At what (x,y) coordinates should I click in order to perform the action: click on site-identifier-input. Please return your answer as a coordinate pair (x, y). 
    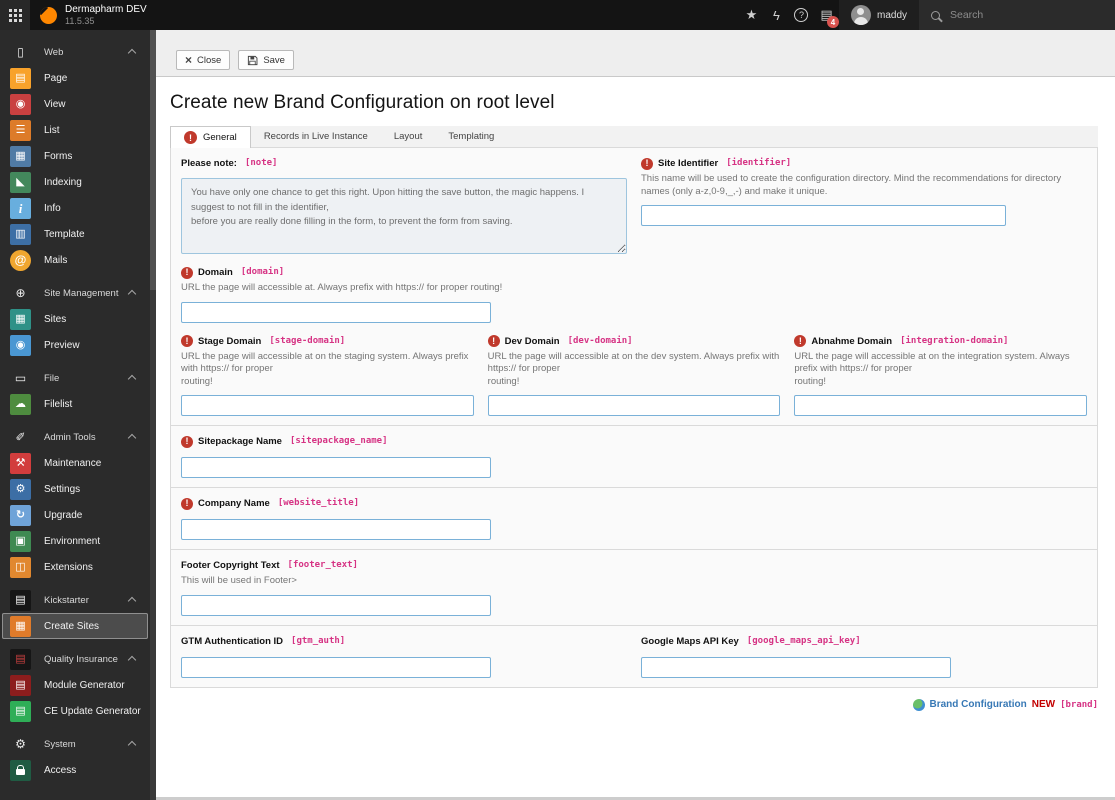
    Looking at the image, I should click on (823, 216).